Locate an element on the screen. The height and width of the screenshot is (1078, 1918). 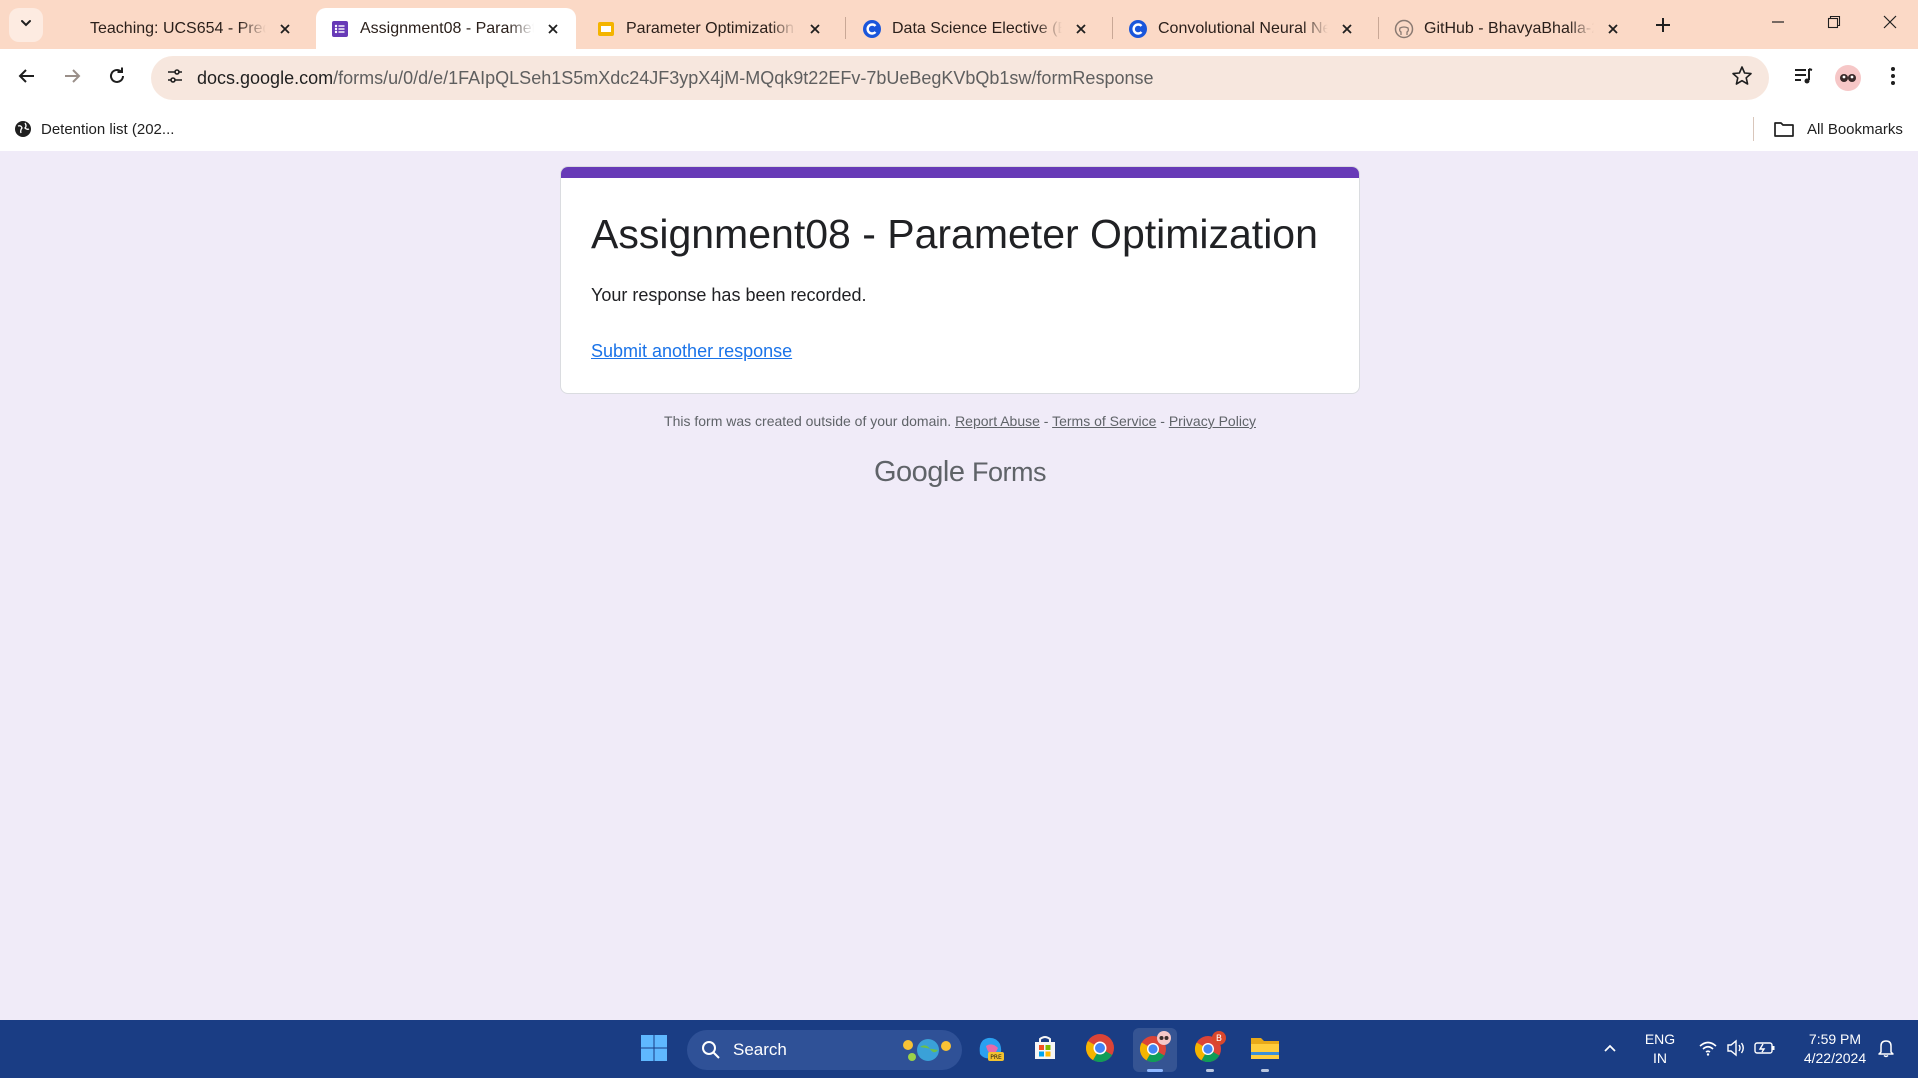
google-forms-logo: Google Forms is located at coordinates (960, 472).